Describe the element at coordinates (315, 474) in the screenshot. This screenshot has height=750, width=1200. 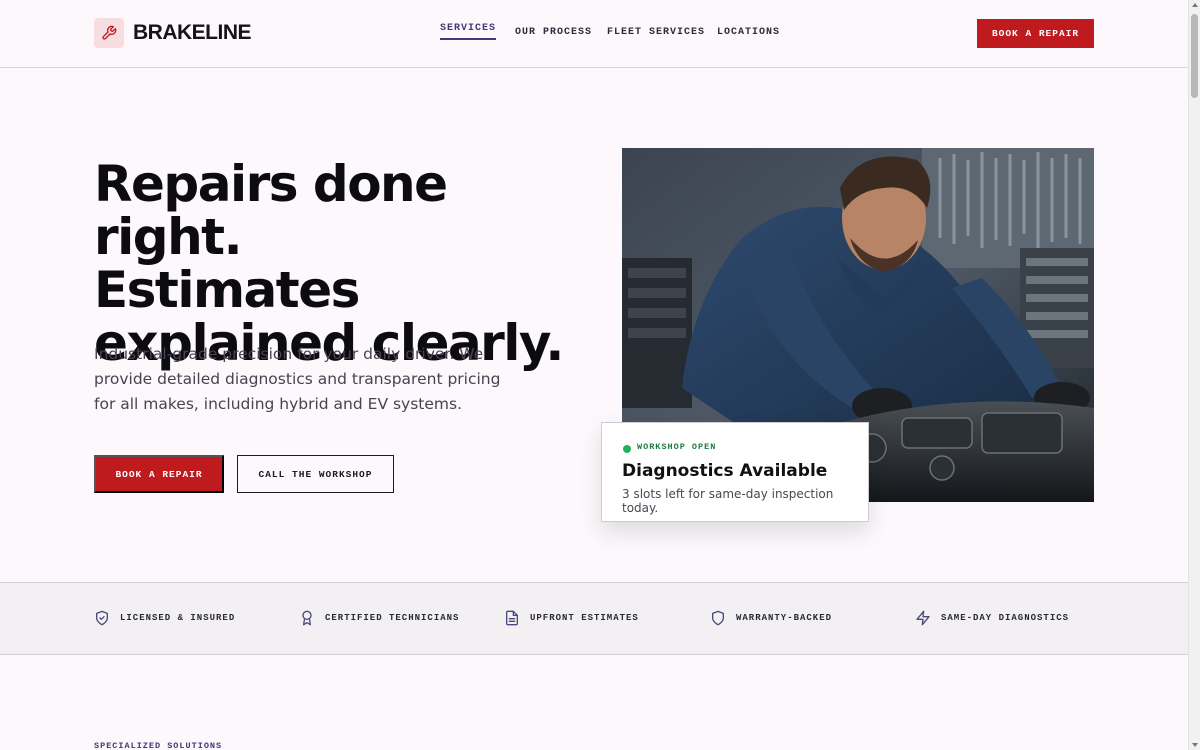
I see `call-workshop-button: CALL THE WORKSHOP` at that location.